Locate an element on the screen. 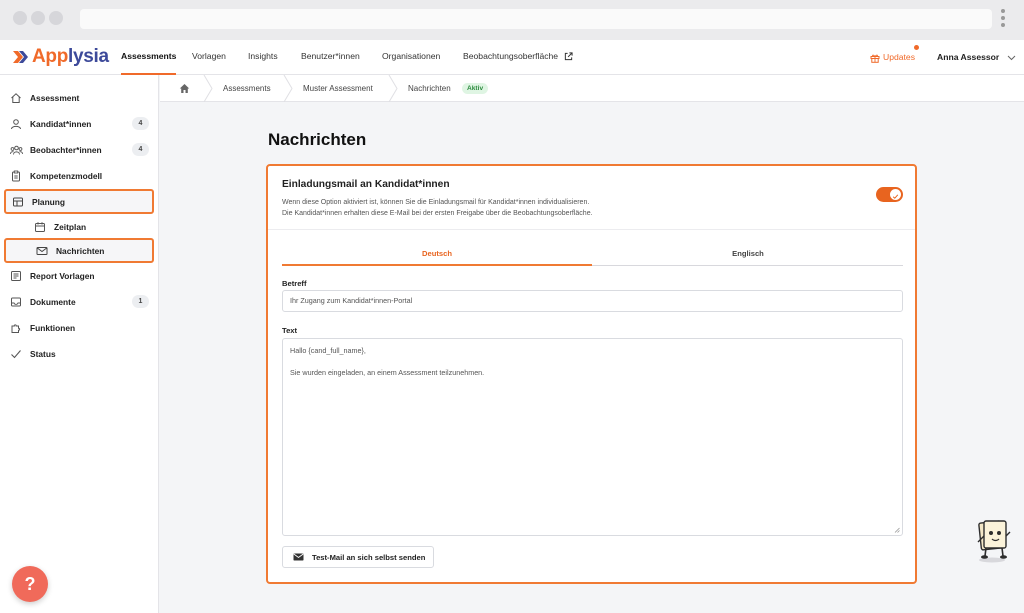 The width and height of the screenshot is (1024, 613). user-menu: Anna Assessor is located at coordinates (976, 57).